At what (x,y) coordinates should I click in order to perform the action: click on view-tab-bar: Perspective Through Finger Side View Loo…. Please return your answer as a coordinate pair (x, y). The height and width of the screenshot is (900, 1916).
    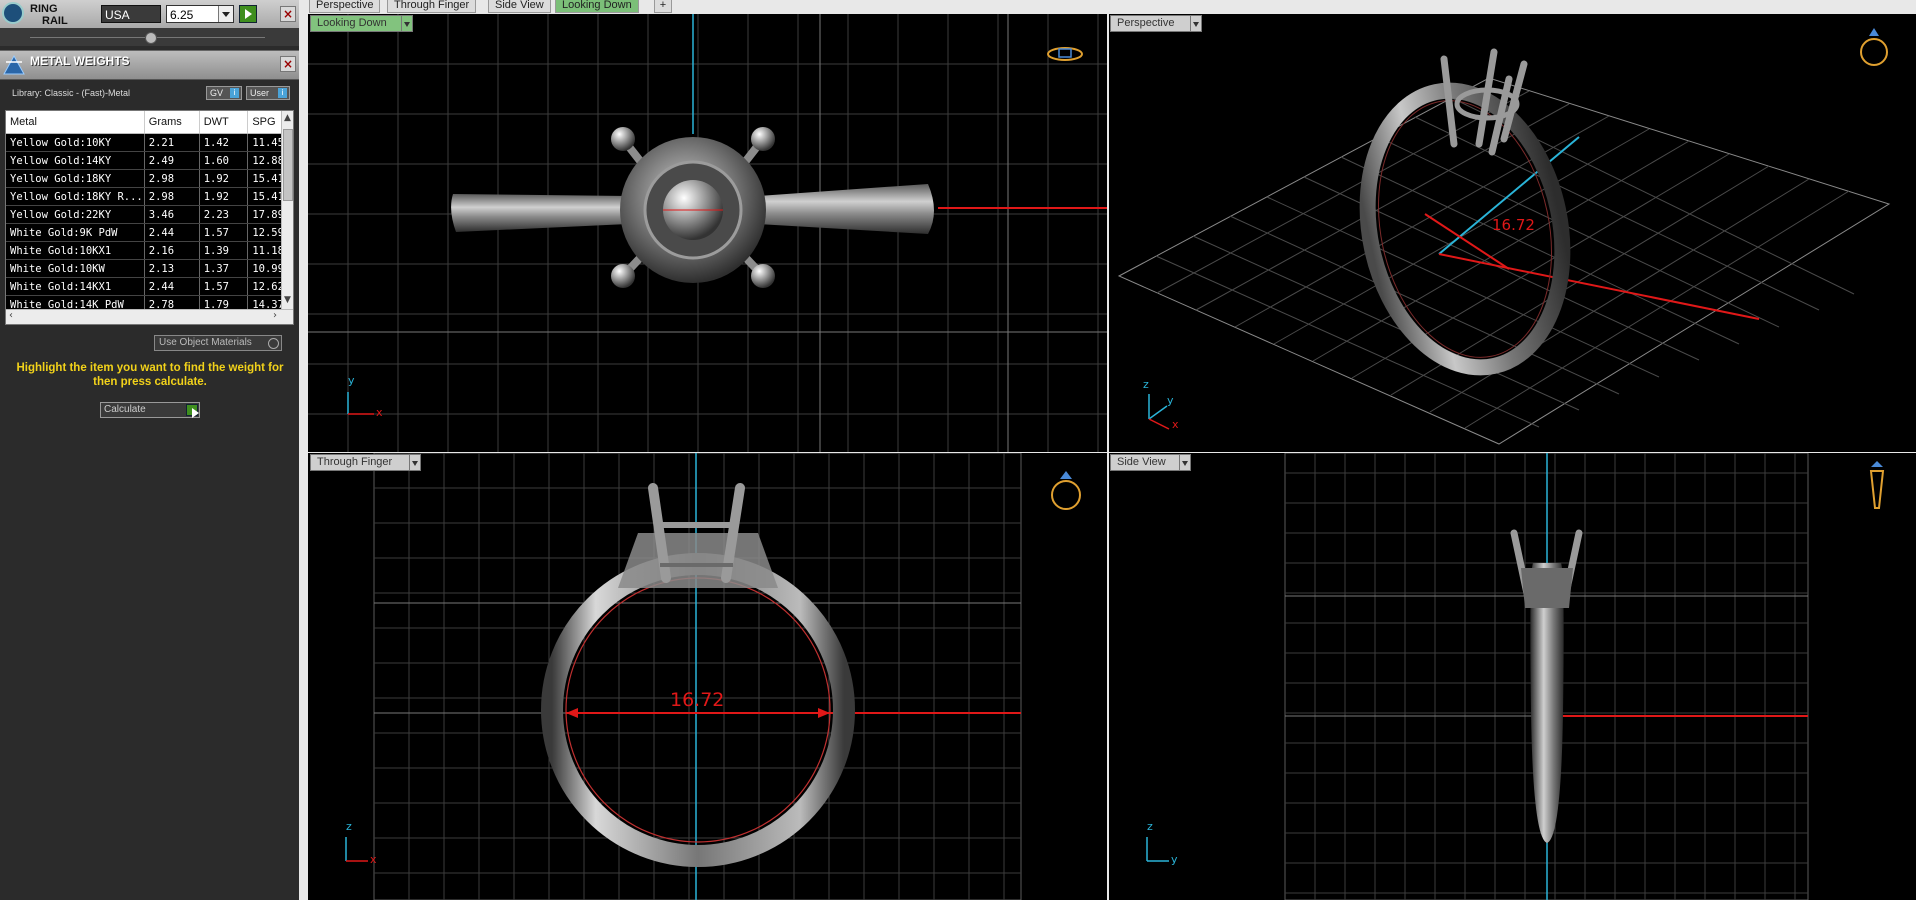
    Looking at the image, I should click on (1110, 6).